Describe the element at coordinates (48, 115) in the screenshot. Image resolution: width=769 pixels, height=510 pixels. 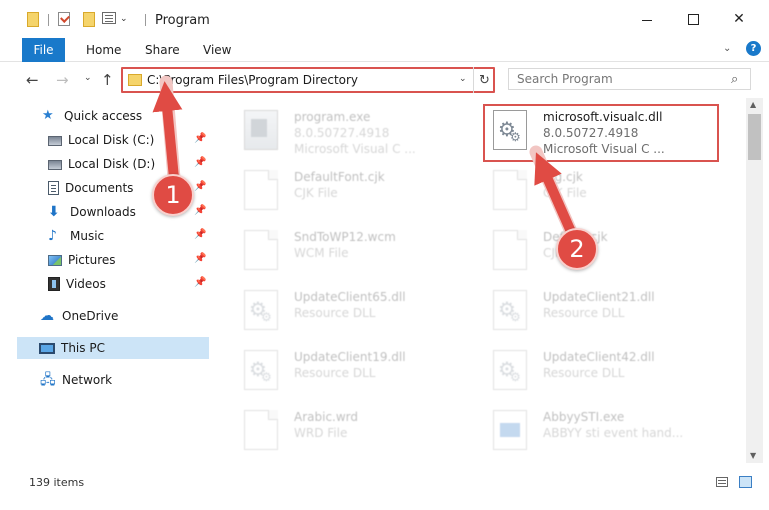
I see `star-icon: ★` at that location.